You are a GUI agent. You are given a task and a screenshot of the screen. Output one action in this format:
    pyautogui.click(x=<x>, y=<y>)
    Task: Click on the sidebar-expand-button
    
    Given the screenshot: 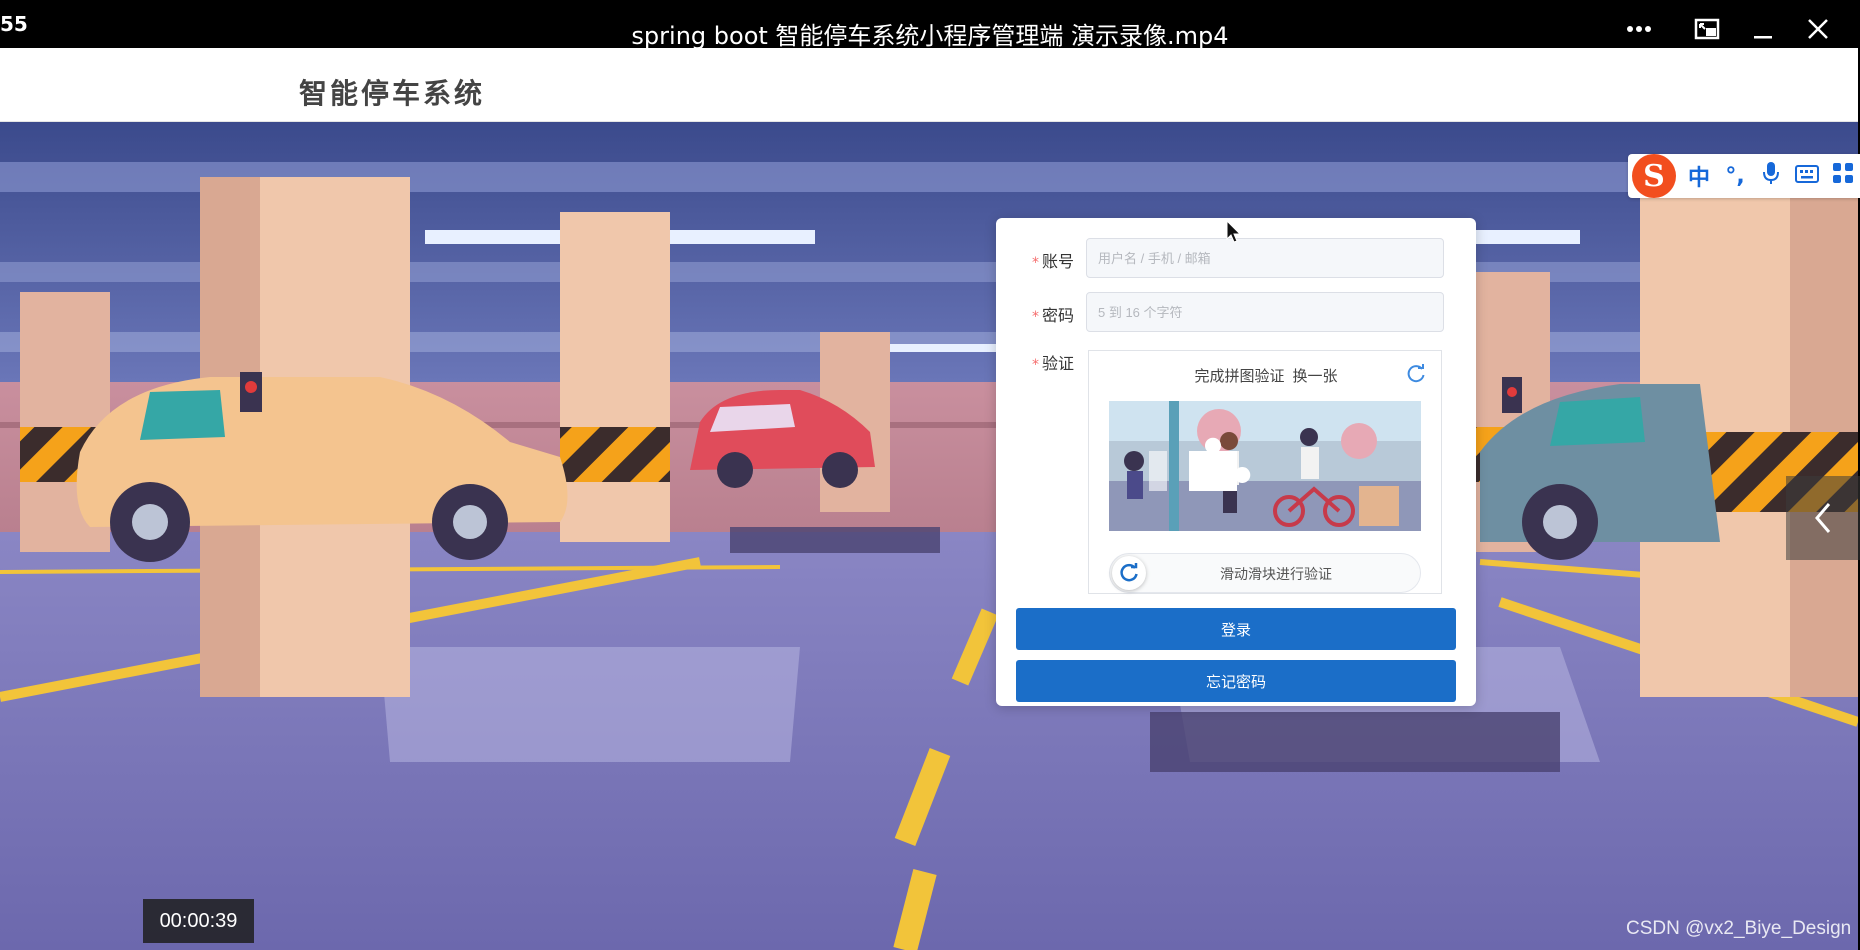 What is the action you would take?
    pyautogui.click(x=1823, y=518)
    